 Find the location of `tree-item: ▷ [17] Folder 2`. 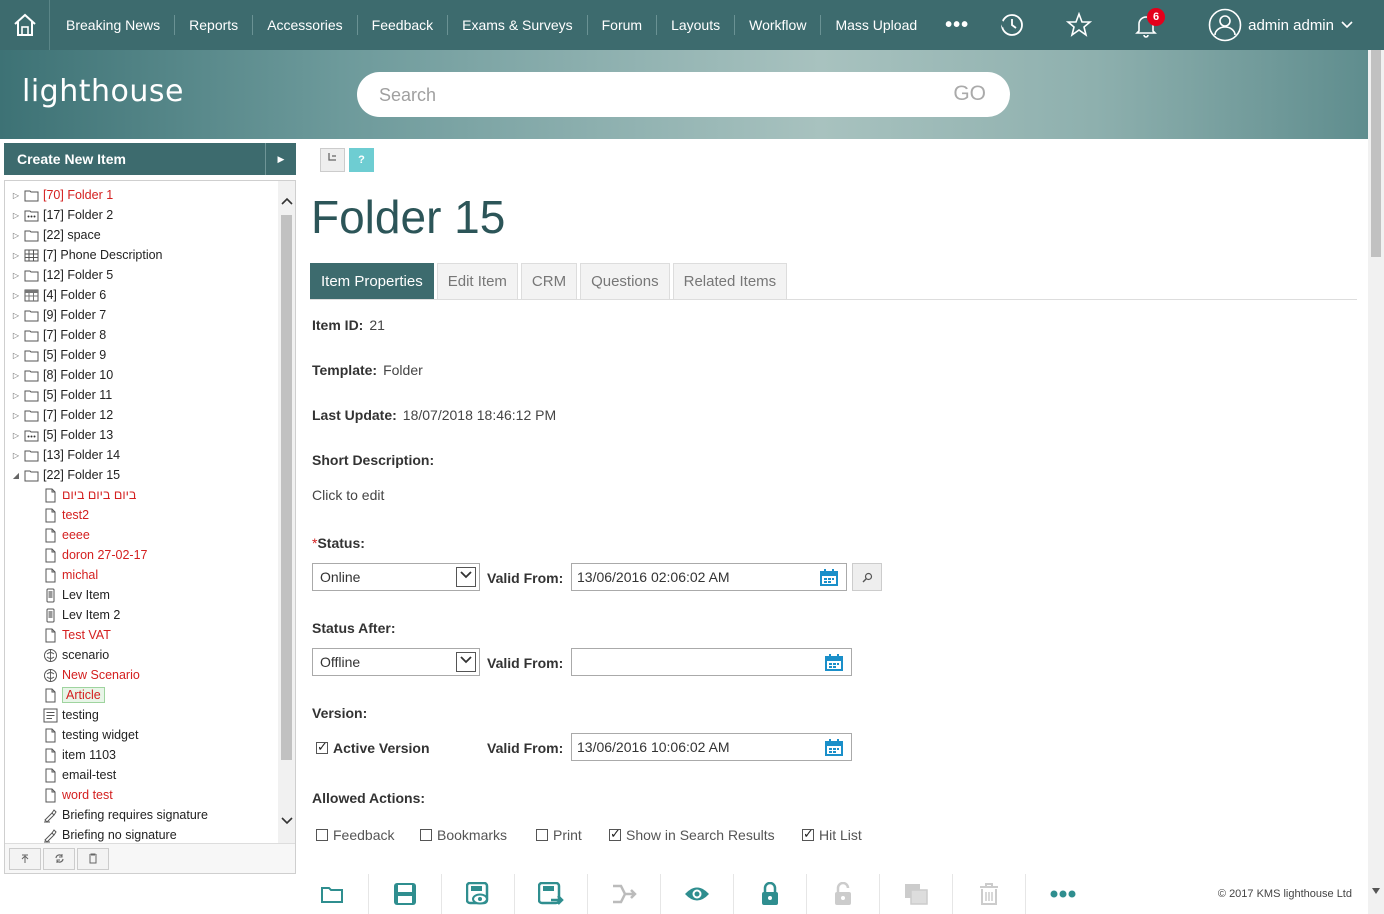

tree-item: ▷ [17] Folder 2 is located at coordinates (62, 215).